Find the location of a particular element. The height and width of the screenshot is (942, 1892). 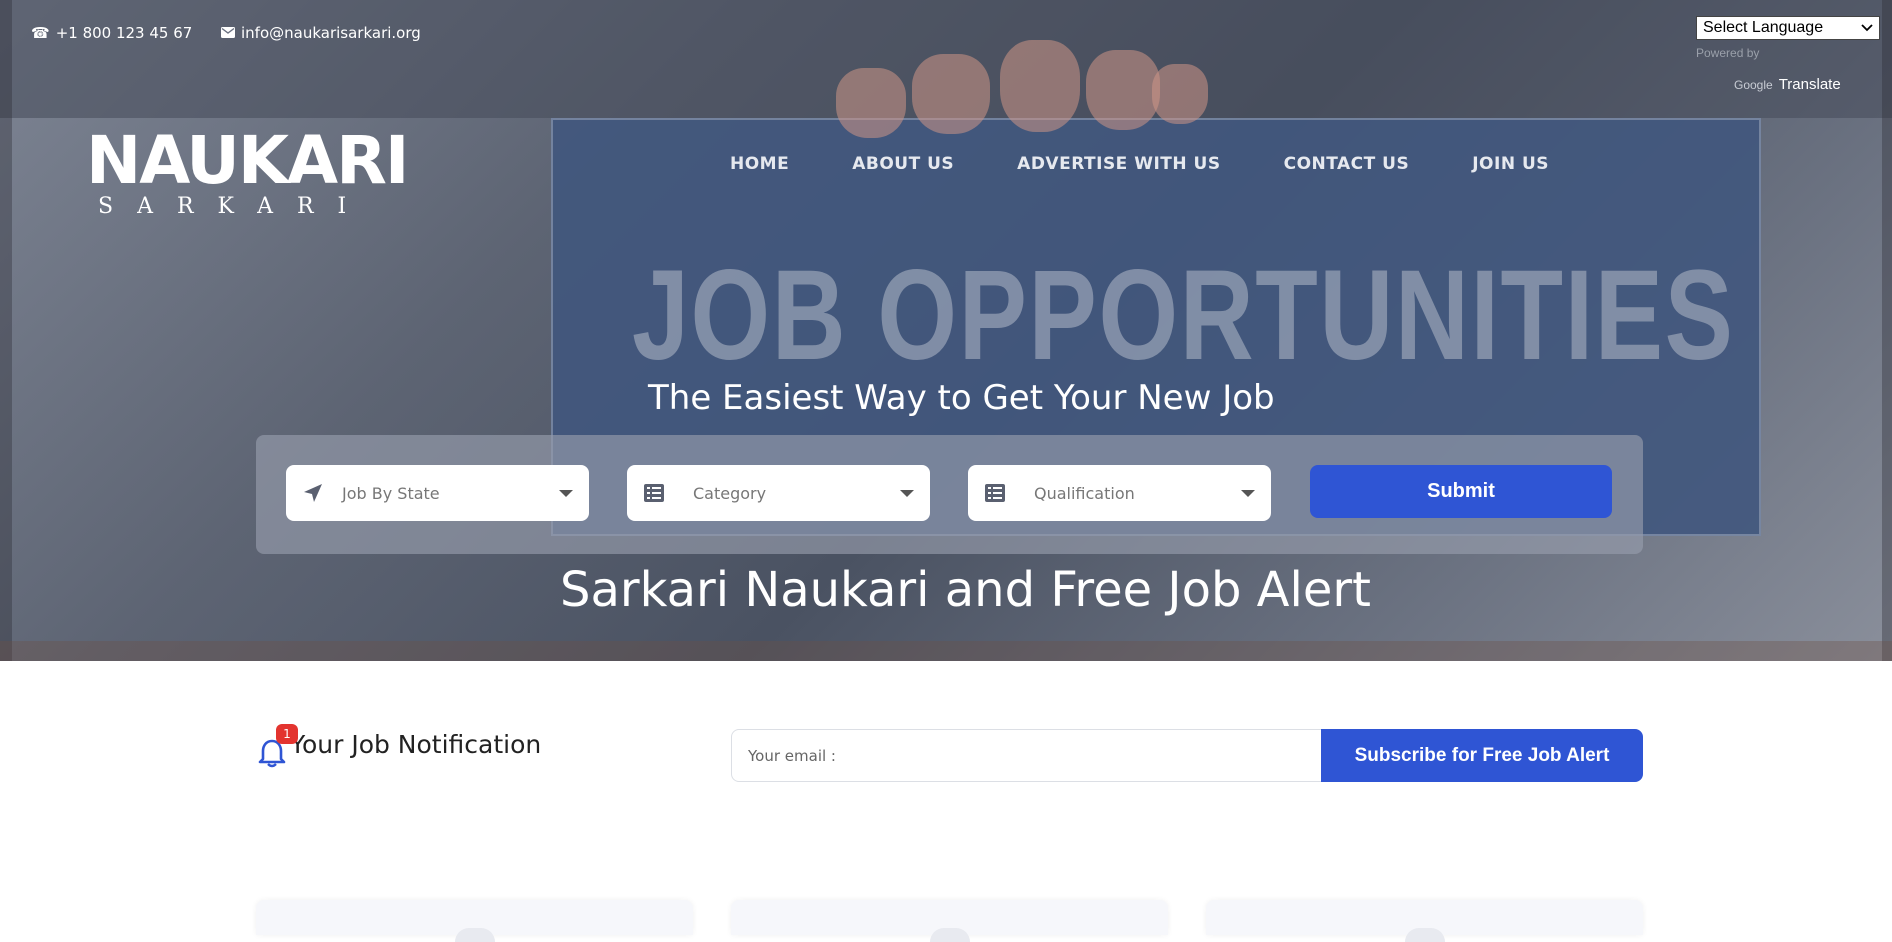

envelope-icon is located at coordinates (228, 33).